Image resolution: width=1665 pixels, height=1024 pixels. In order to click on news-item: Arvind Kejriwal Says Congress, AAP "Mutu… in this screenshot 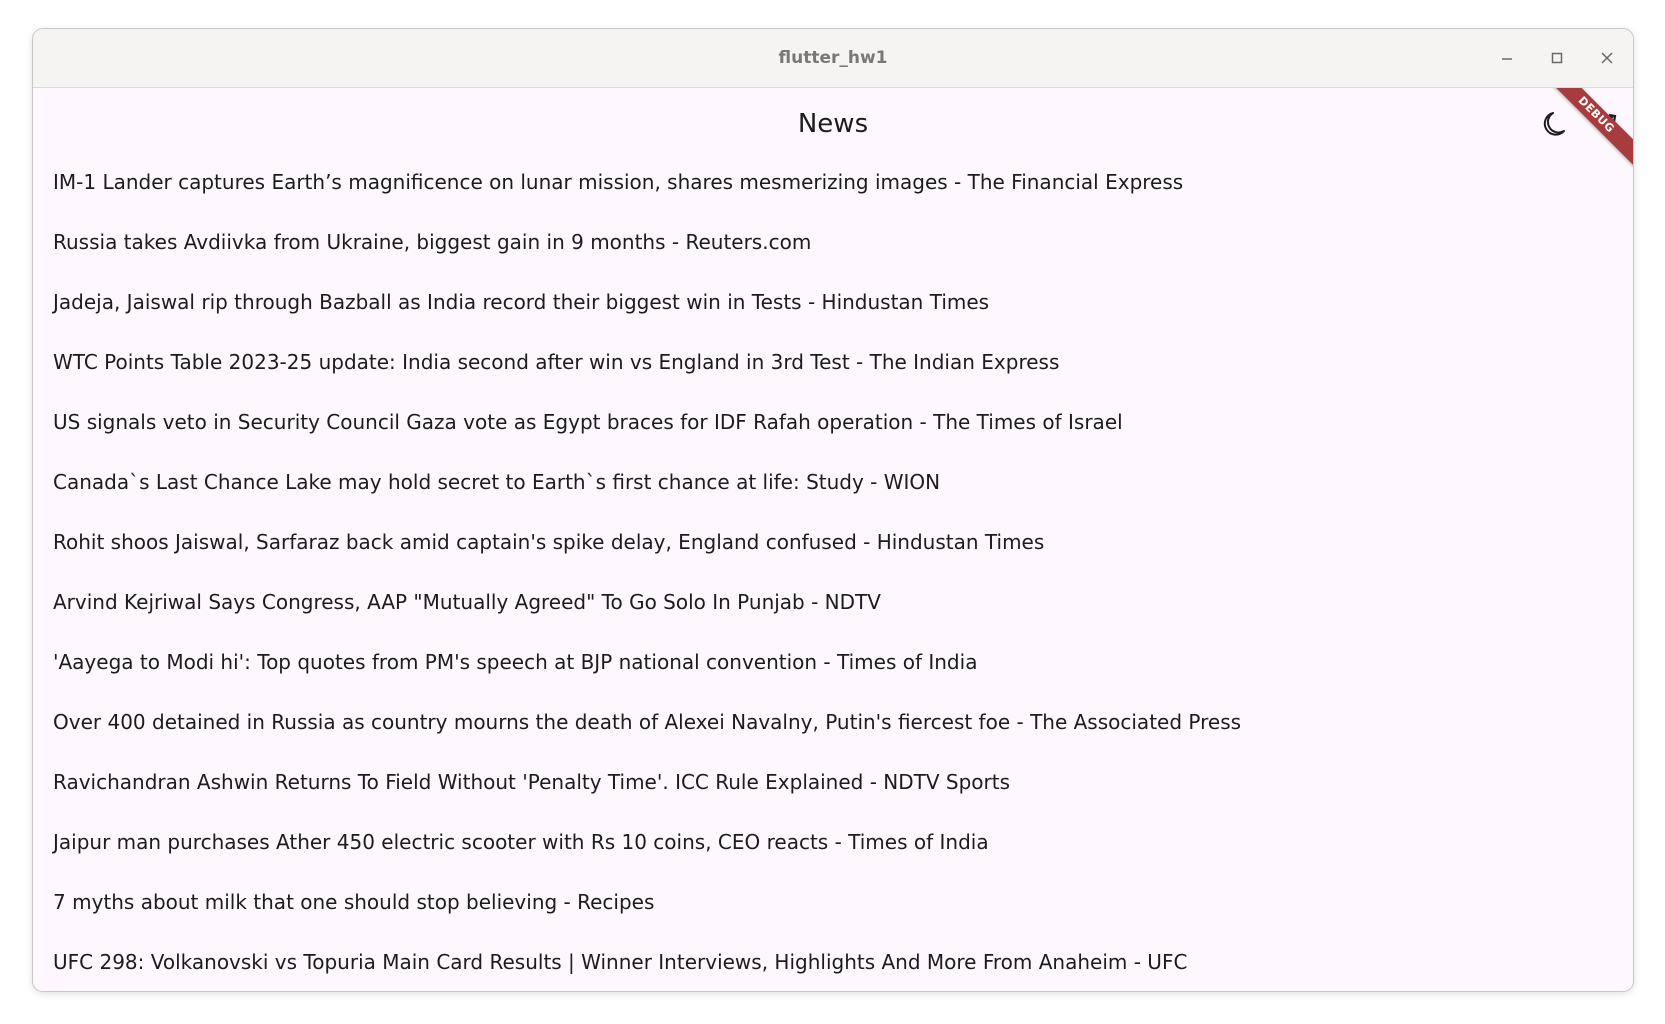, I will do `click(833, 612)`.